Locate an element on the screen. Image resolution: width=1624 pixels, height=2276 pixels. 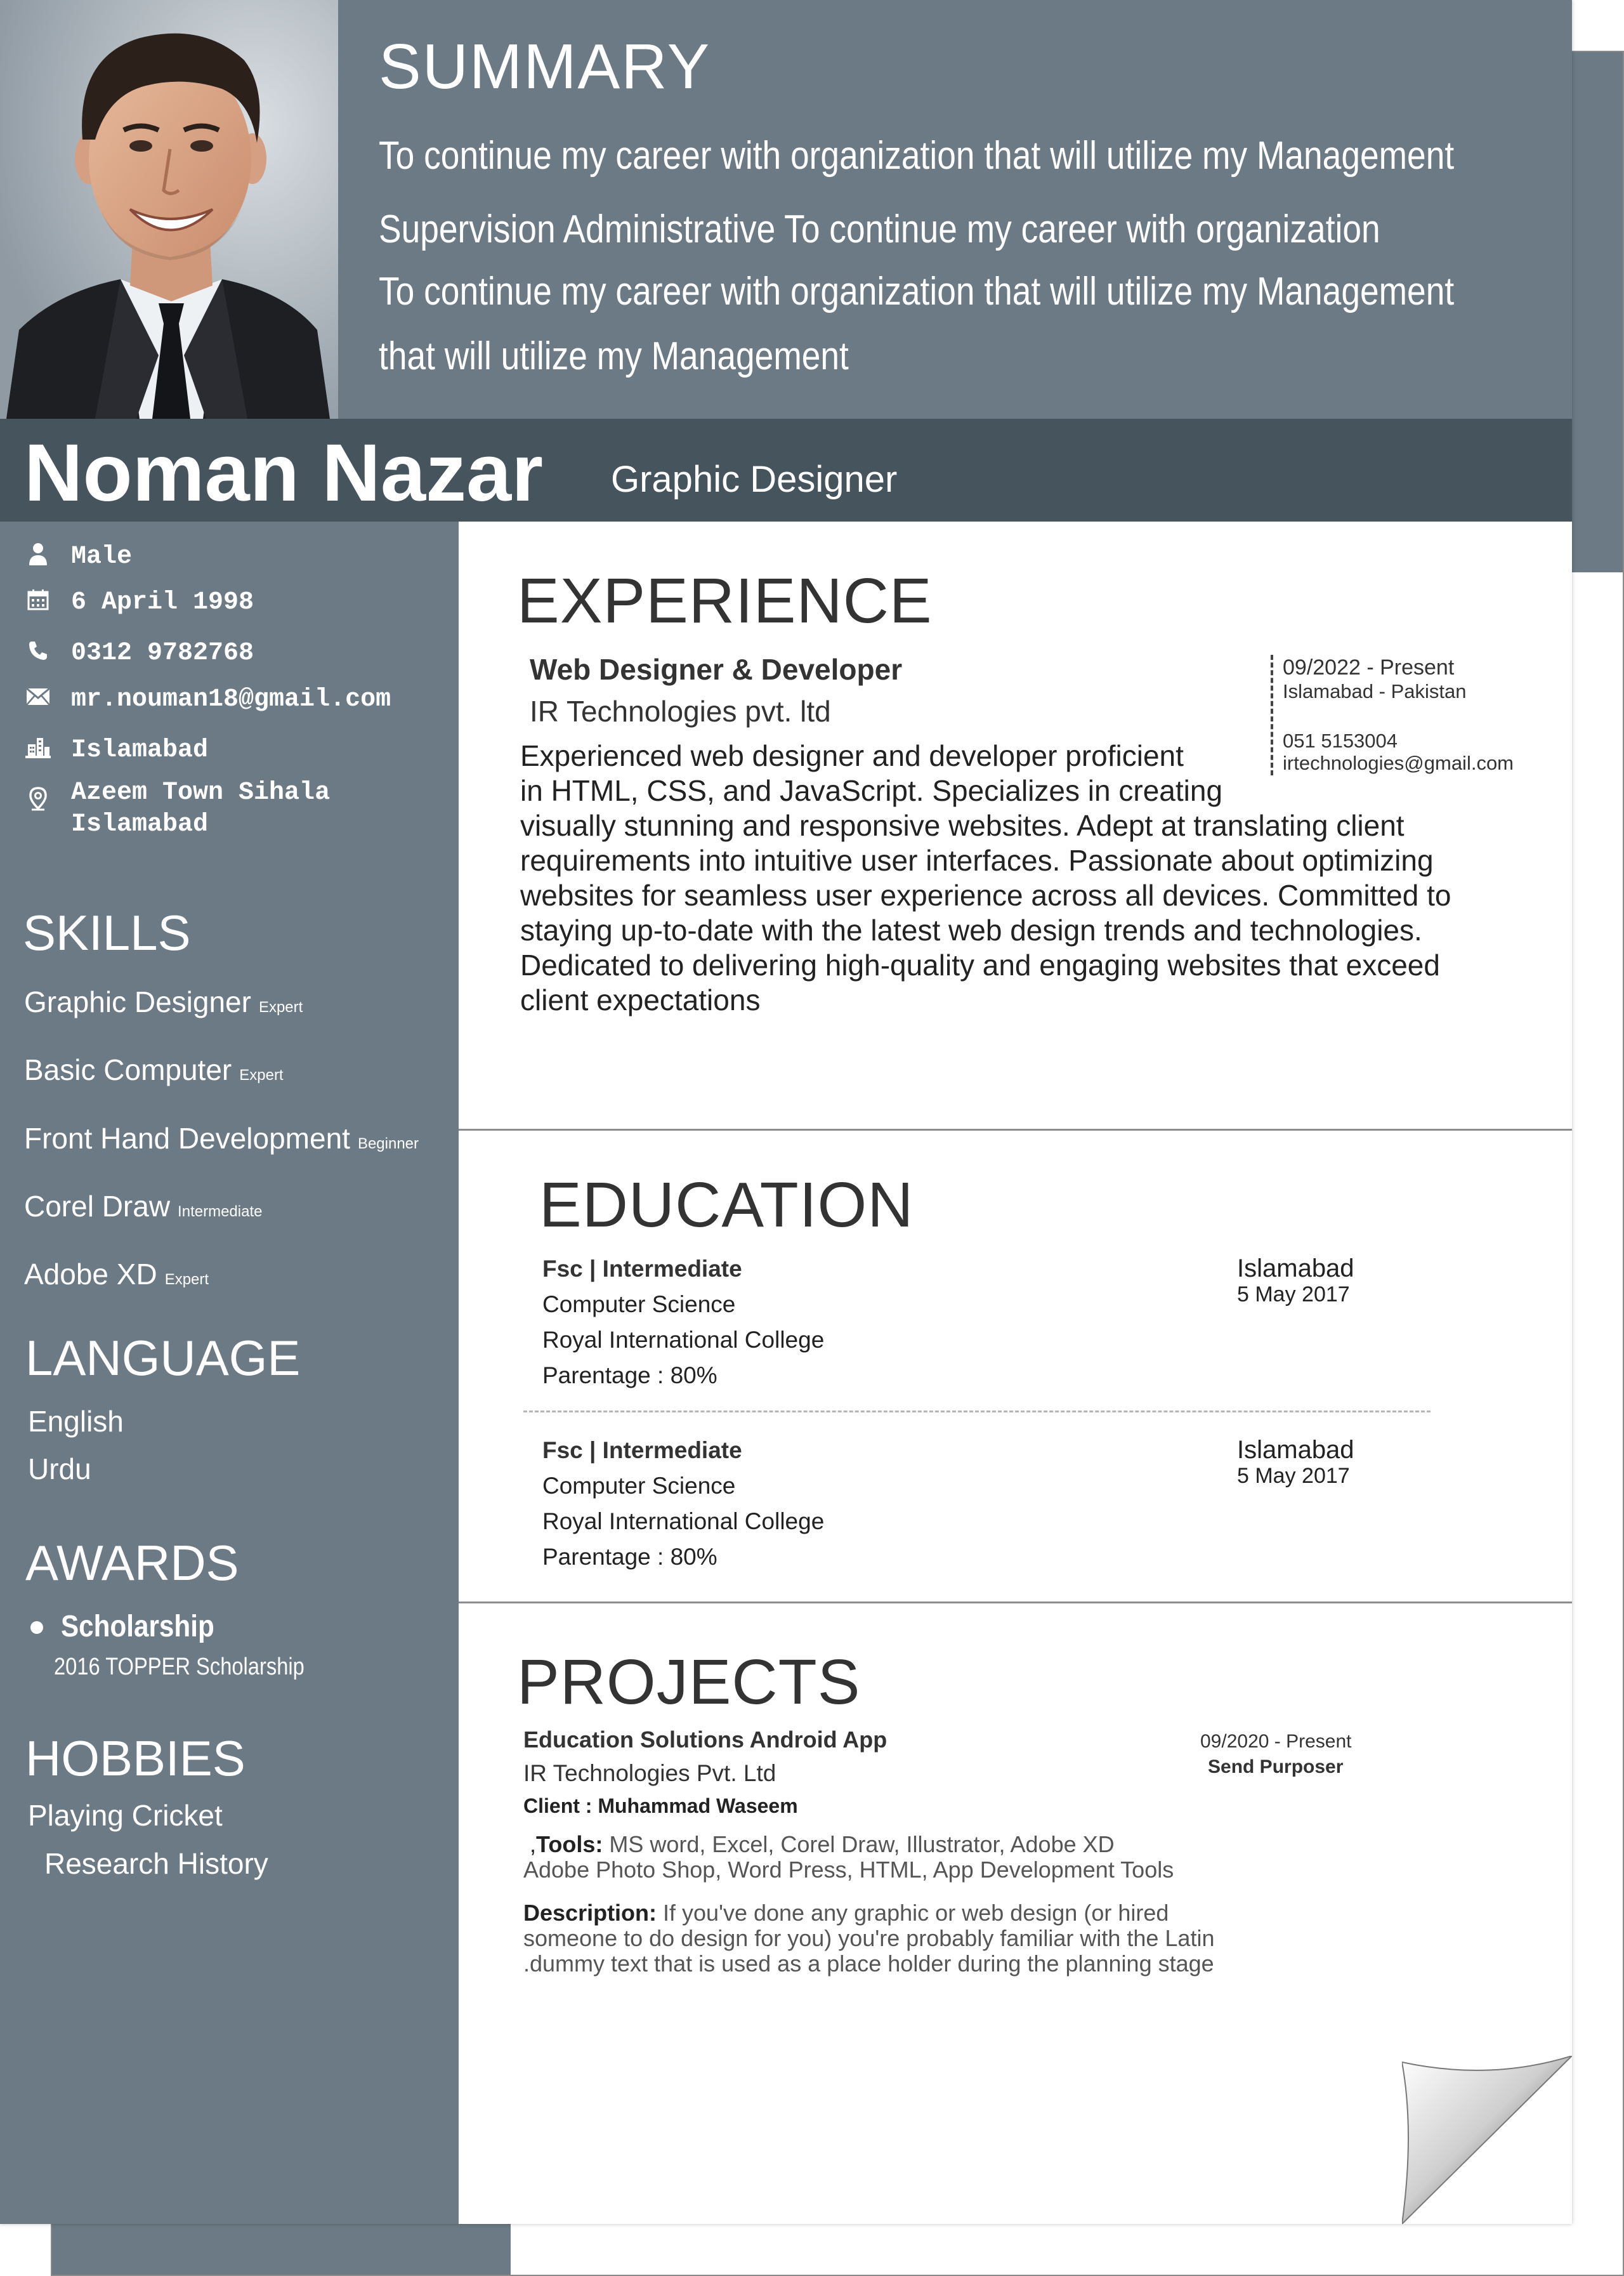
page-curl-icon is located at coordinates (1487, 2140).